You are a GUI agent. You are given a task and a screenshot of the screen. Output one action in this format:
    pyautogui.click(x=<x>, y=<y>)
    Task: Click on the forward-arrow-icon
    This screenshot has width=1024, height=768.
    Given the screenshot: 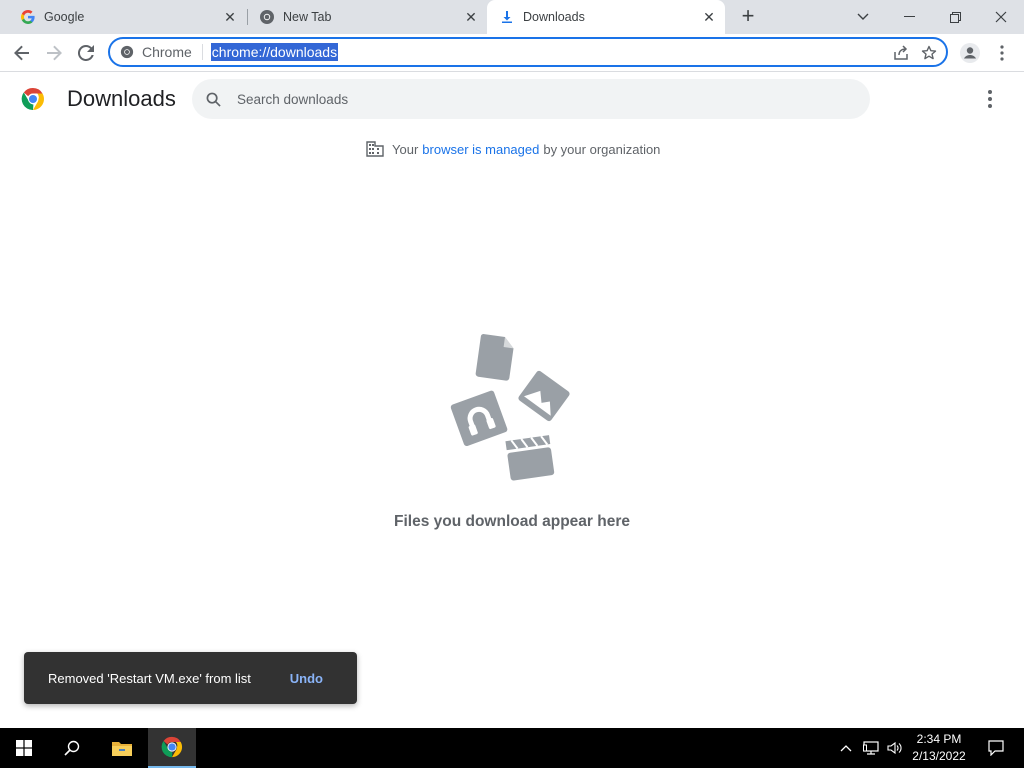 What is the action you would take?
    pyautogui.click(x=54, y=53)
    